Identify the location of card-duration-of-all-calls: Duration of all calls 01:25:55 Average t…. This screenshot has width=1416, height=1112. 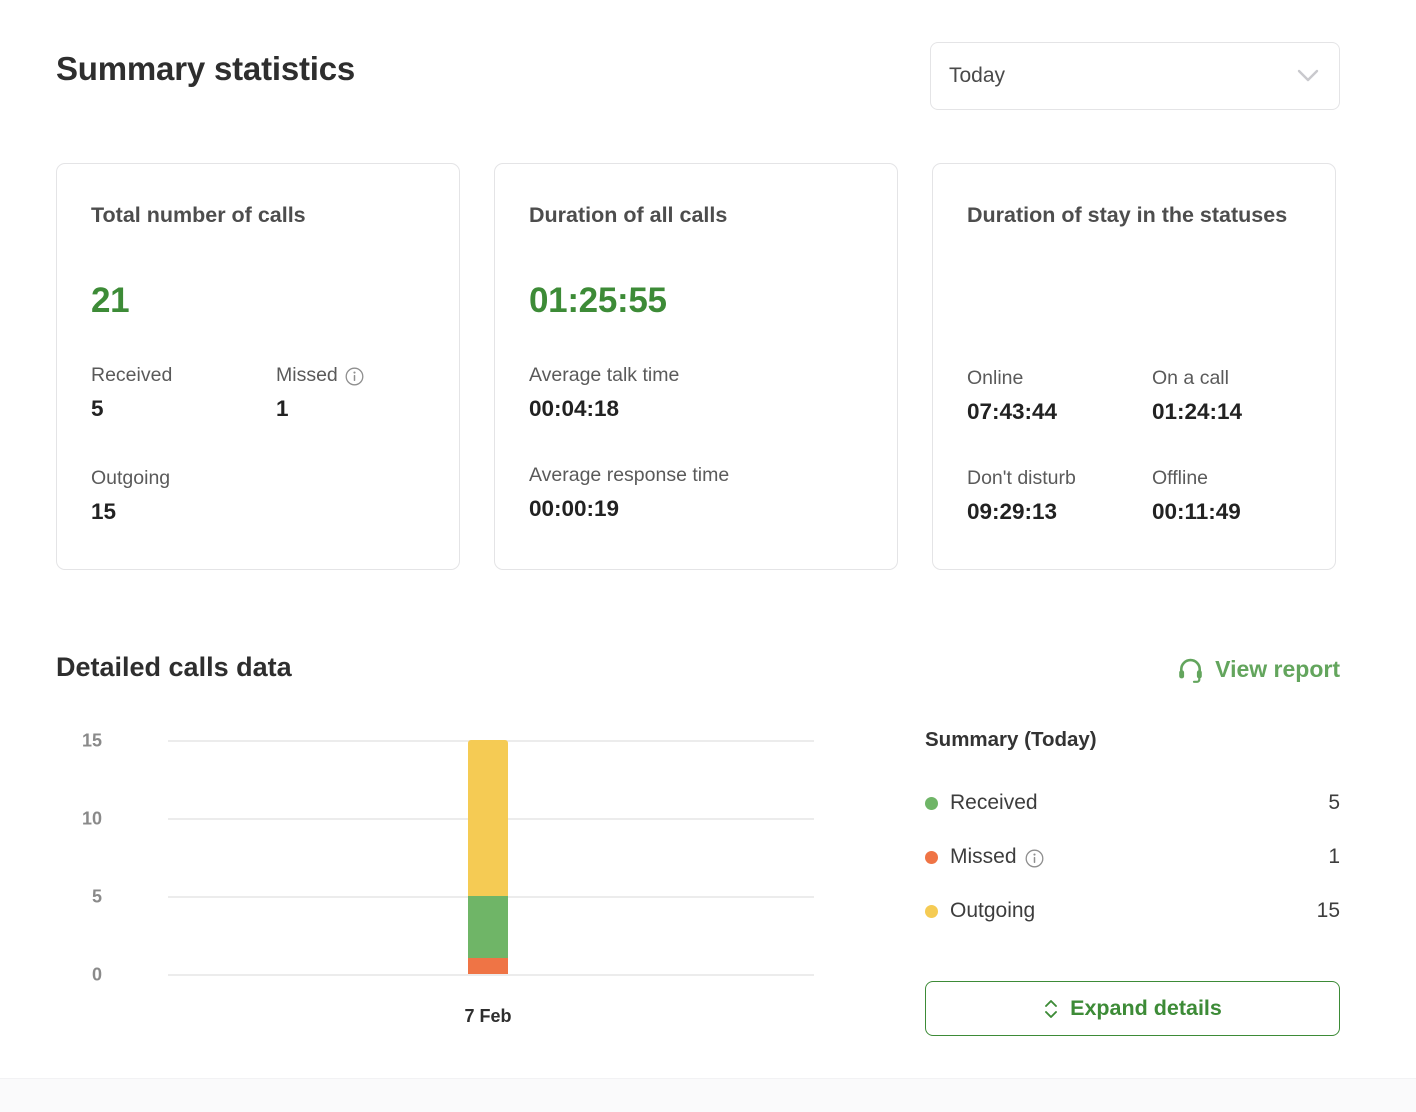
(696, 366).